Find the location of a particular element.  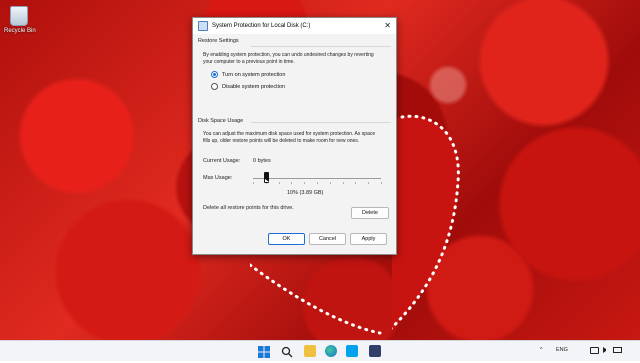

radio-label: Disable system protection is located at coordinates (253, 86).